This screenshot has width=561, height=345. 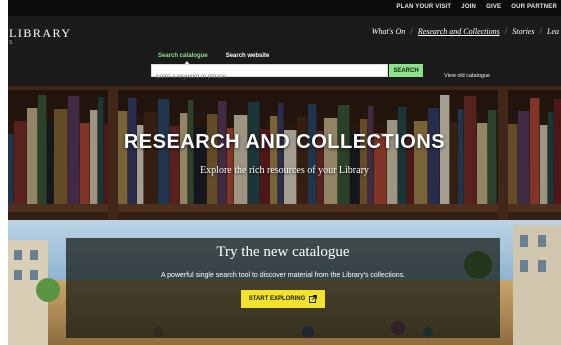 I want to click on promo-title: Try the new catalogue, so click(x=283, y=252).